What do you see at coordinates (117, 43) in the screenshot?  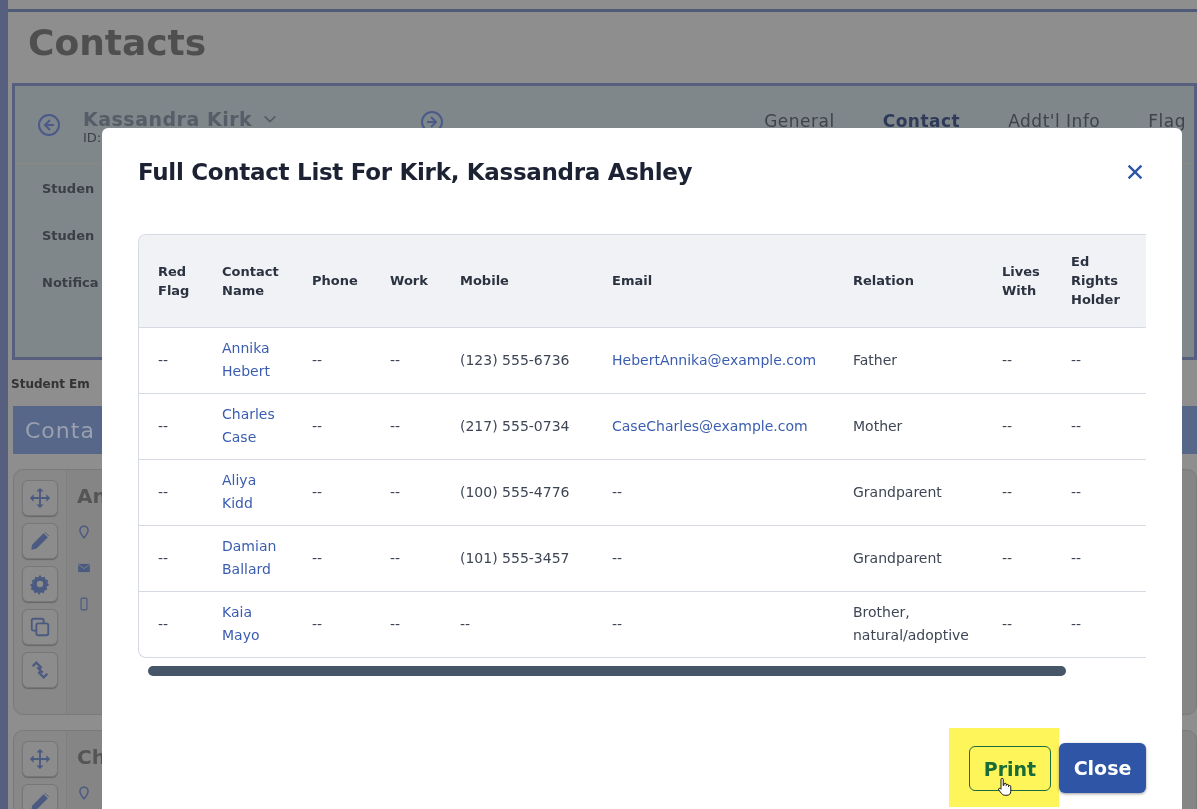 I see `page-title: Contacts` at bounding box center [117, 43].